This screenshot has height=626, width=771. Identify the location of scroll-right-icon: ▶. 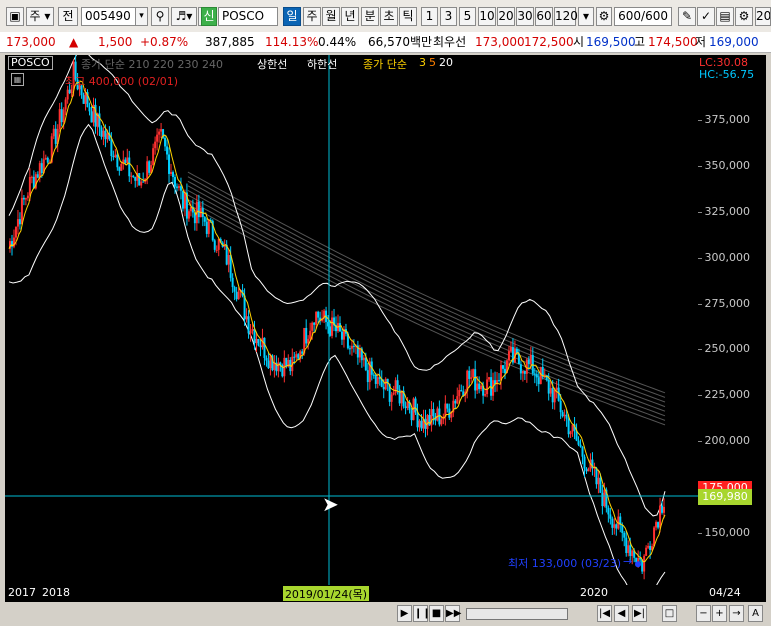
(404, 613).